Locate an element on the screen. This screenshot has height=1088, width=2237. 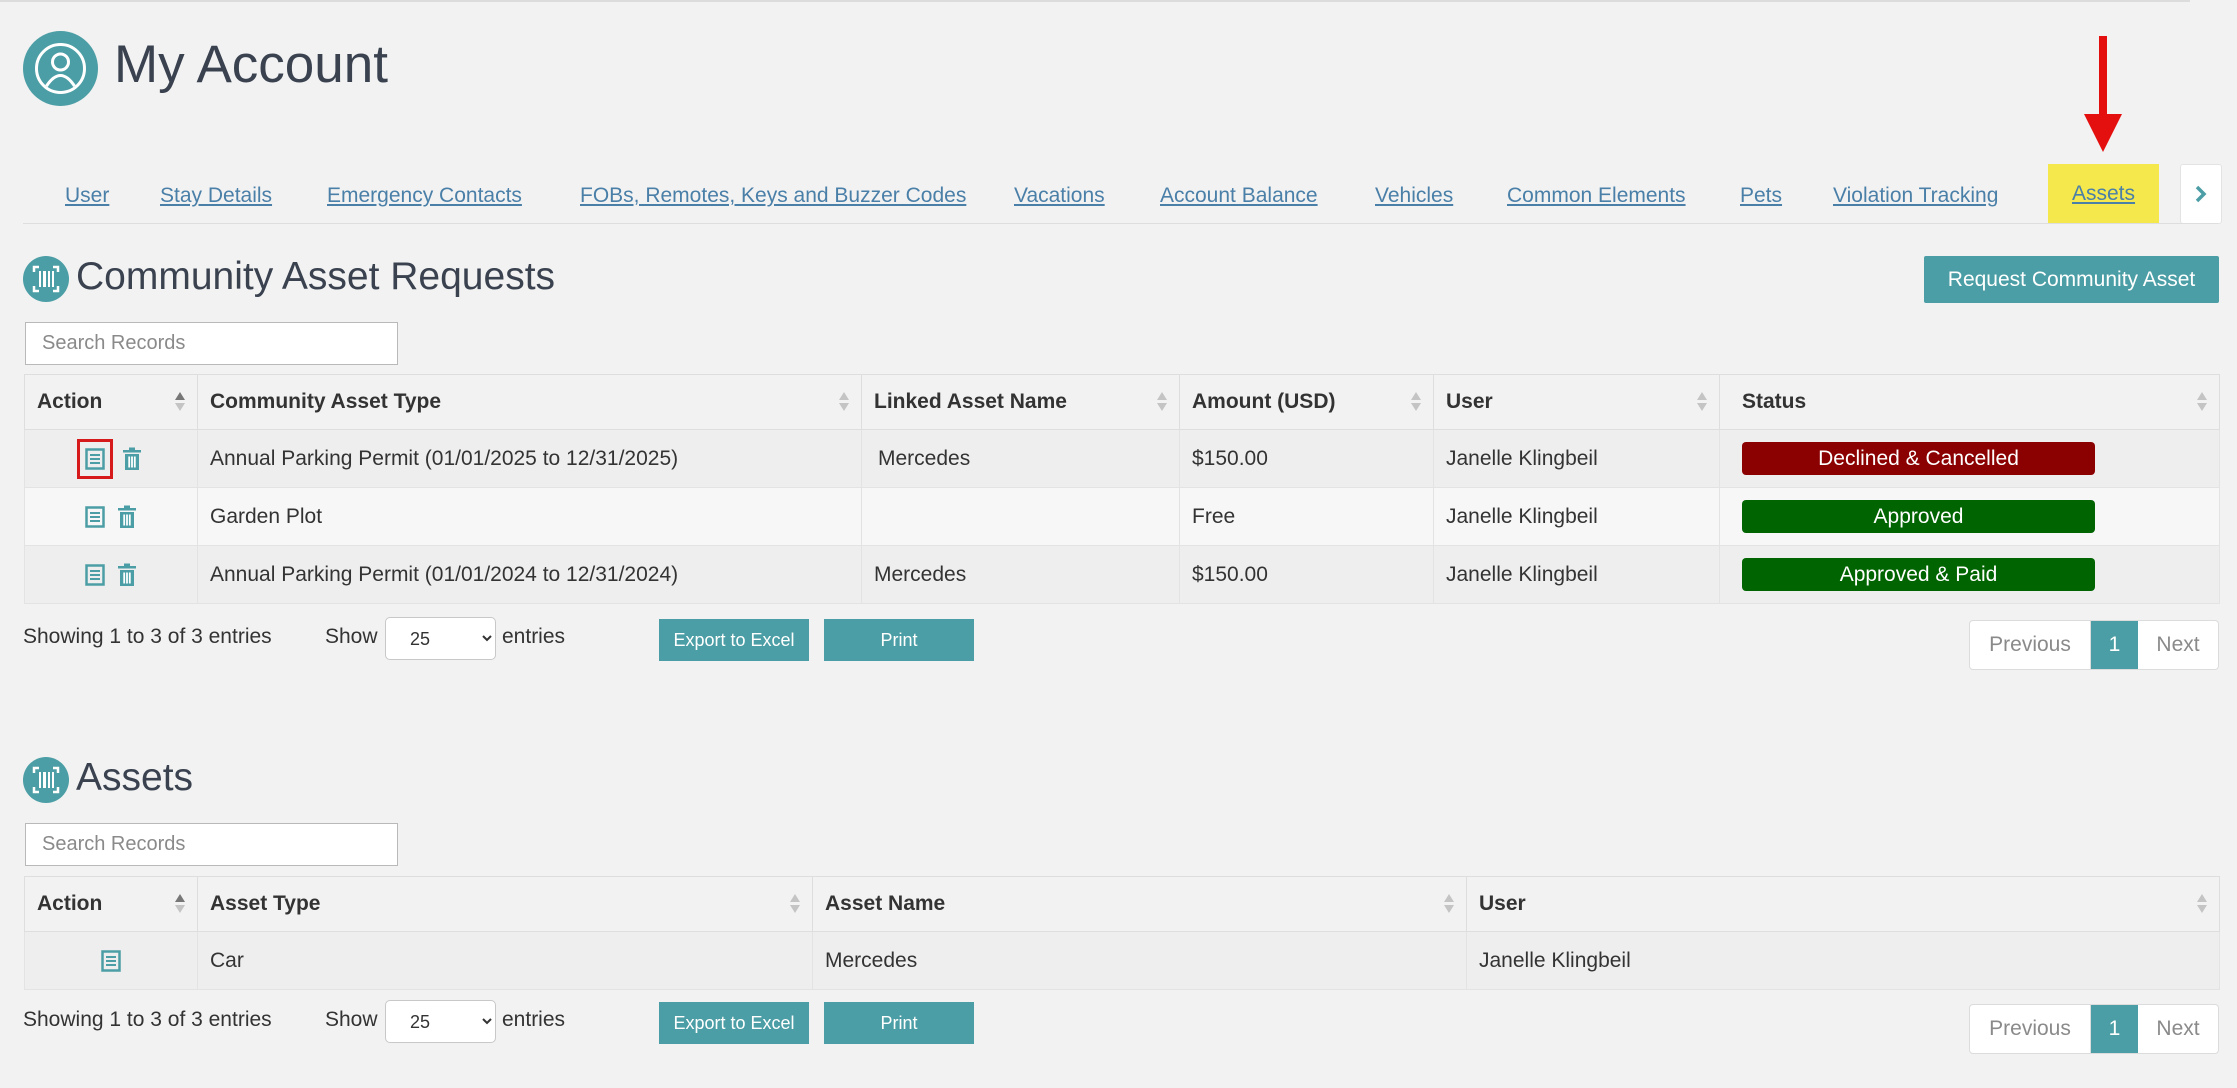
cell-asset-type: Car is located at coordinates (505, 960).